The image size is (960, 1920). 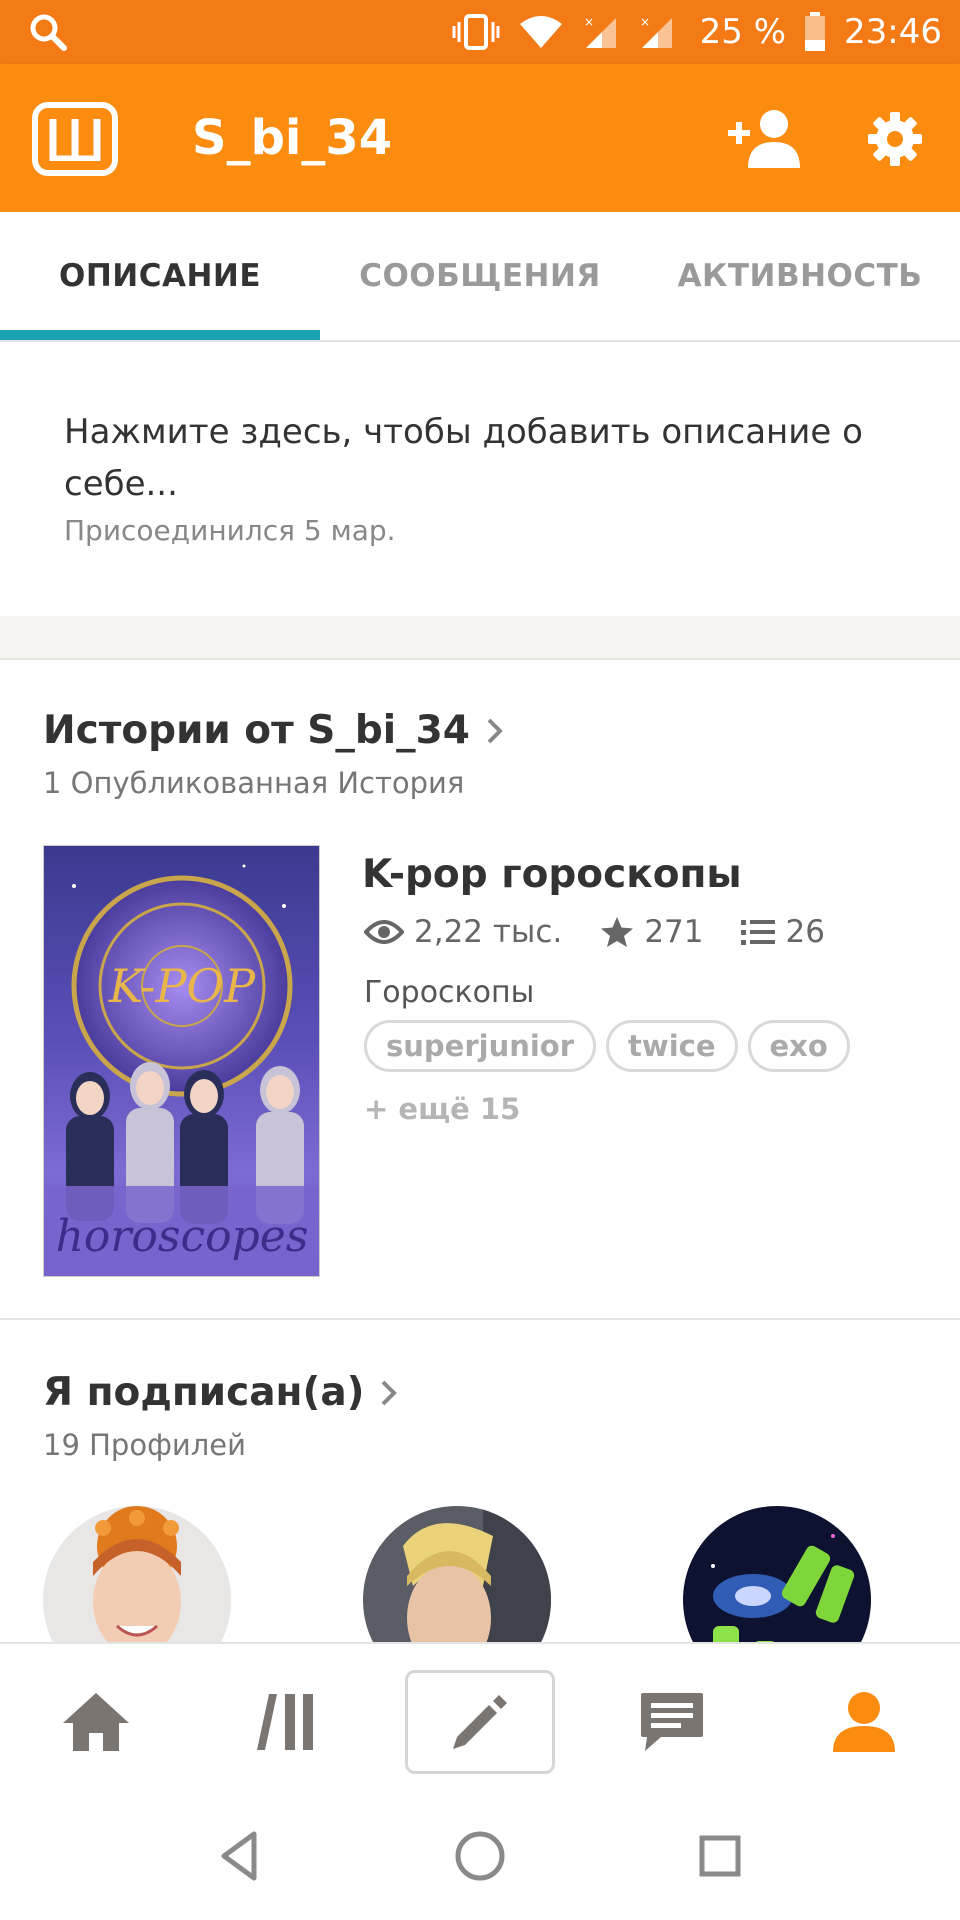 I want to click on story-stats: 2,22 тыс. 271 26, so click(x=613, y=932).